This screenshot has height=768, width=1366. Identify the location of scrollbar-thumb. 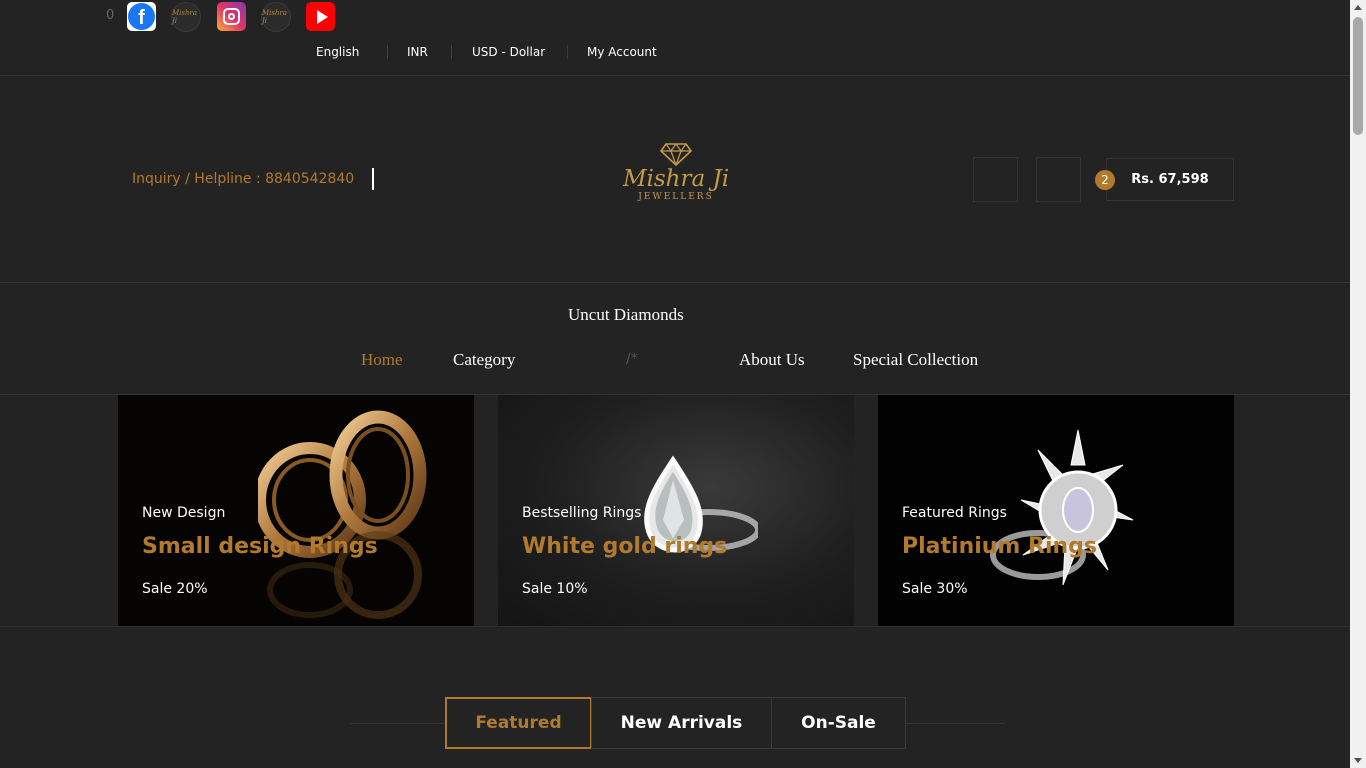
(1358, 76).